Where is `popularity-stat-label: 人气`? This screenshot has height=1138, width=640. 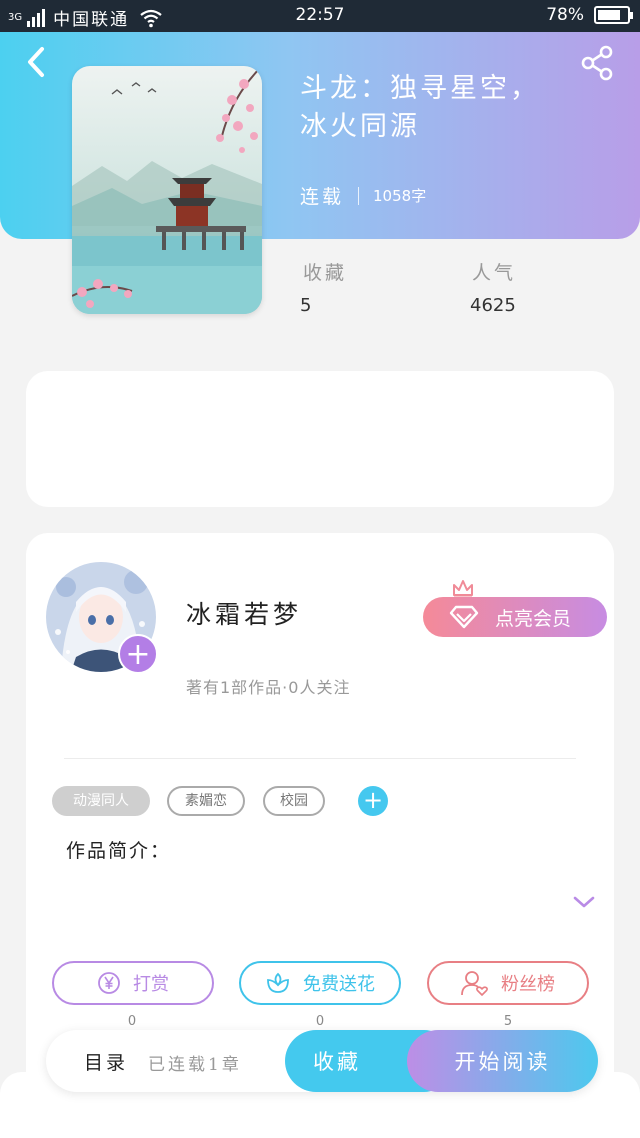
popularity-stat-label: 人气 is located at coordinates (494, 273).